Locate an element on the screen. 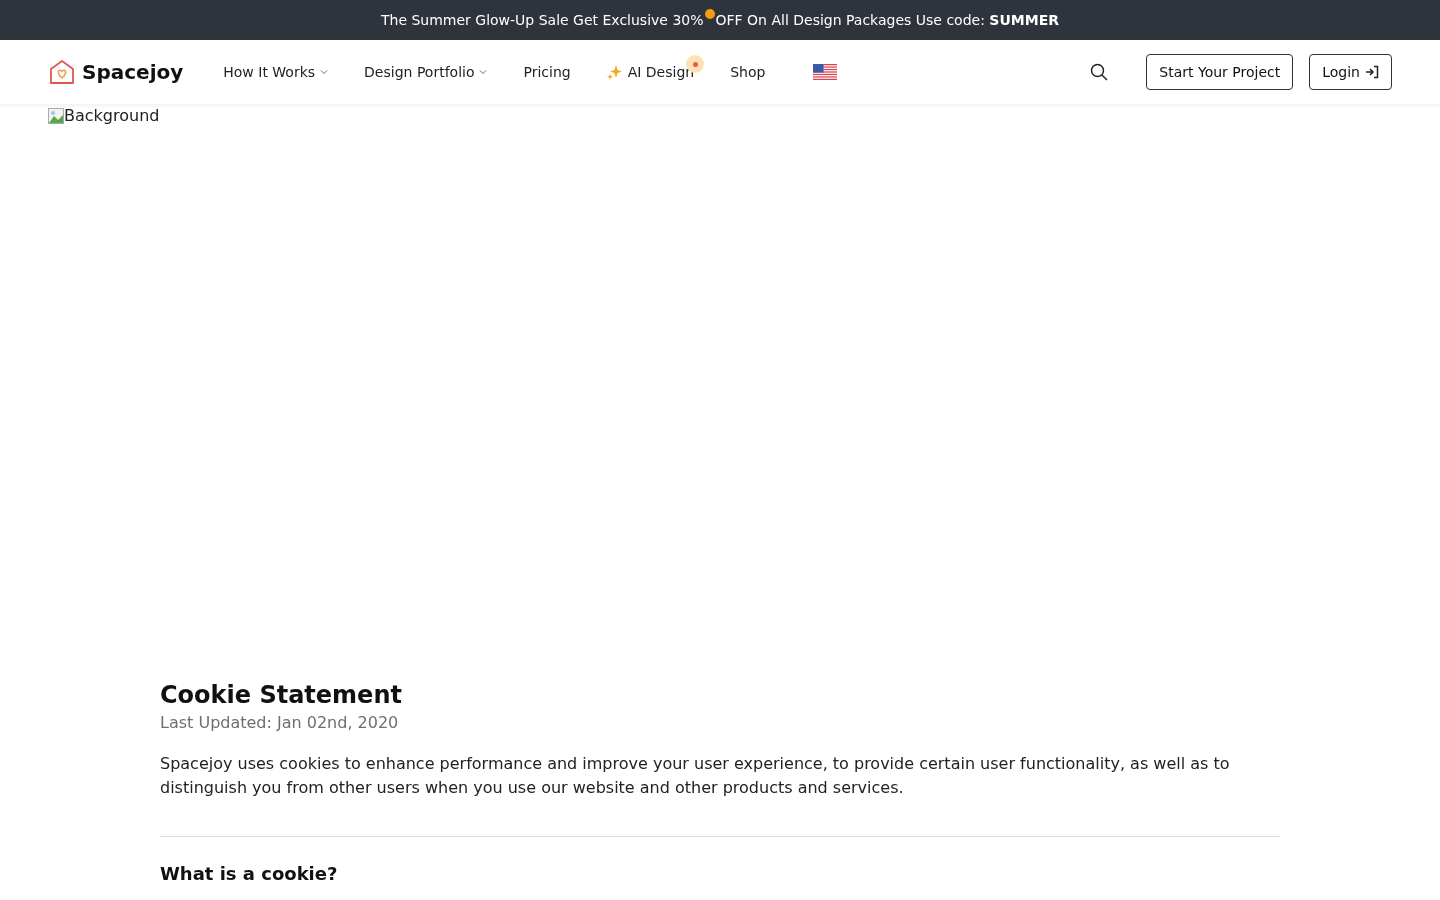  section-heading: What is a cookie? is located at coordinates (249, 874).